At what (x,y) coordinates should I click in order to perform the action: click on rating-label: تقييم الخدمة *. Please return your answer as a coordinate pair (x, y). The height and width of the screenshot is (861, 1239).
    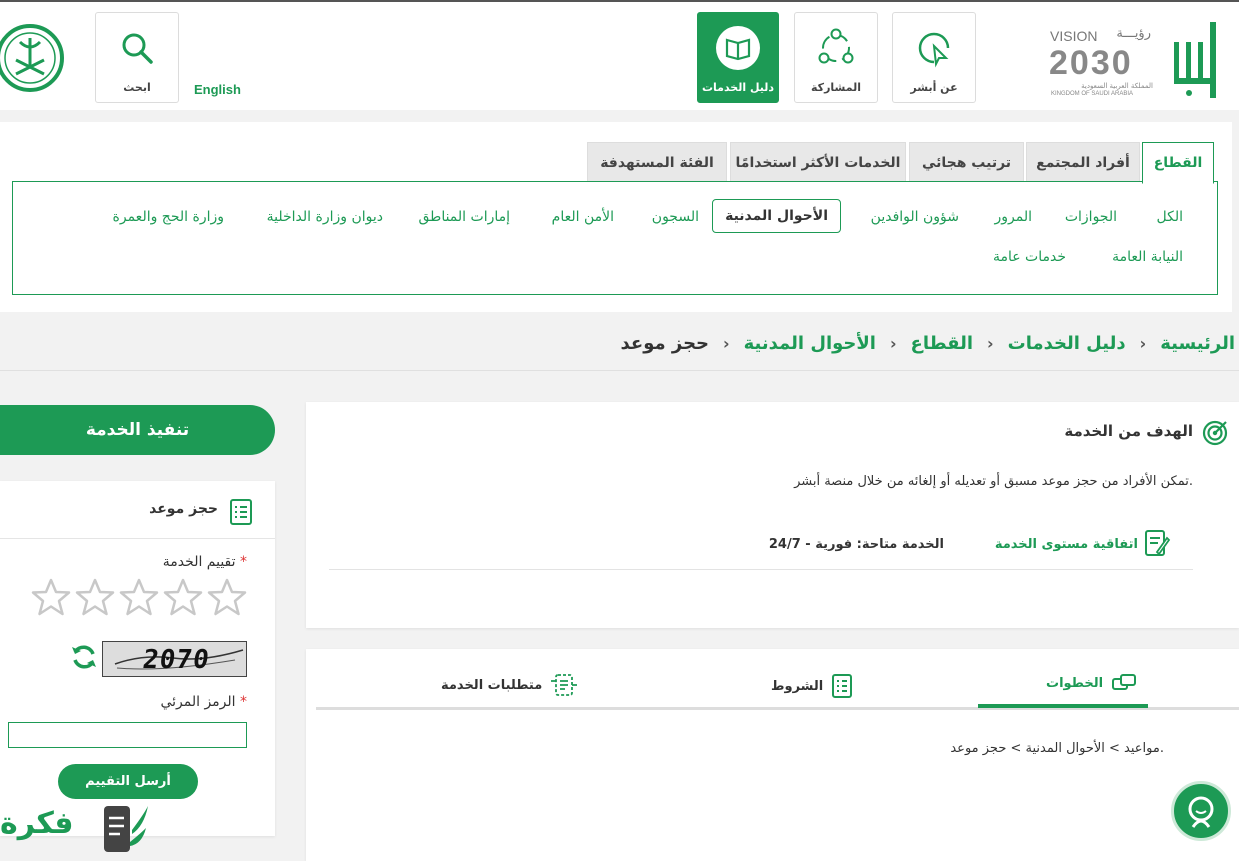
    Looking at the image, I should click on (205, 562).